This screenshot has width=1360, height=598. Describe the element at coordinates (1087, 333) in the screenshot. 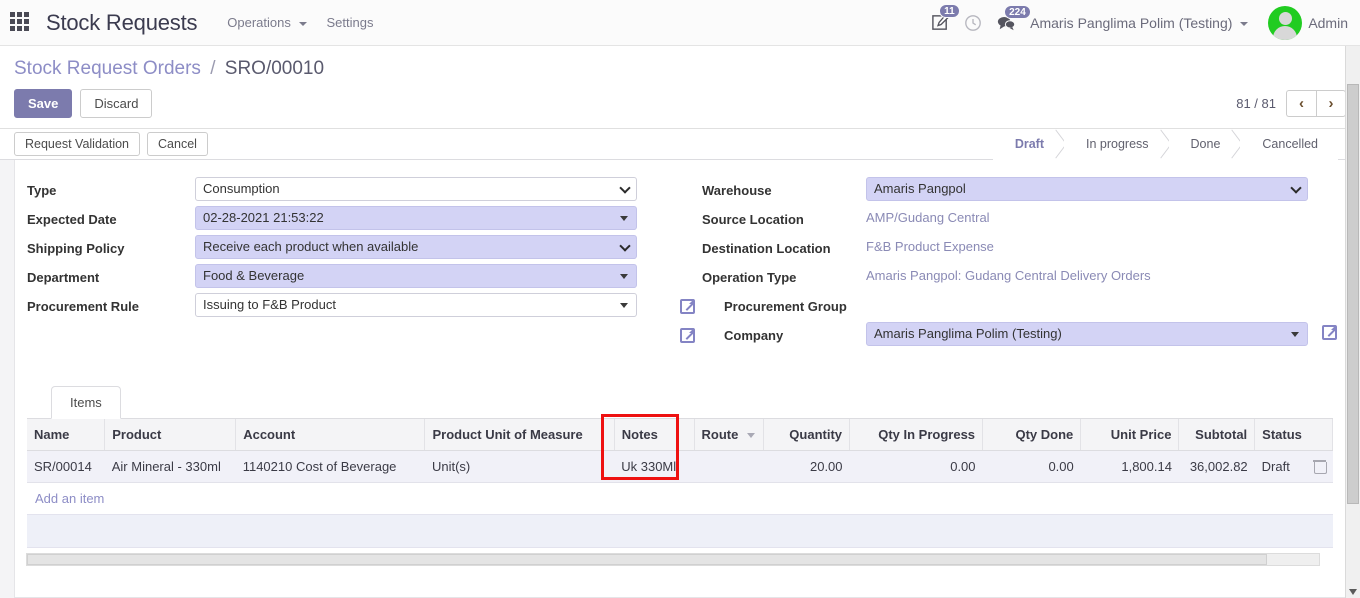

I see `field-company: Amaris Panglima Polim (Testing)` at that location.